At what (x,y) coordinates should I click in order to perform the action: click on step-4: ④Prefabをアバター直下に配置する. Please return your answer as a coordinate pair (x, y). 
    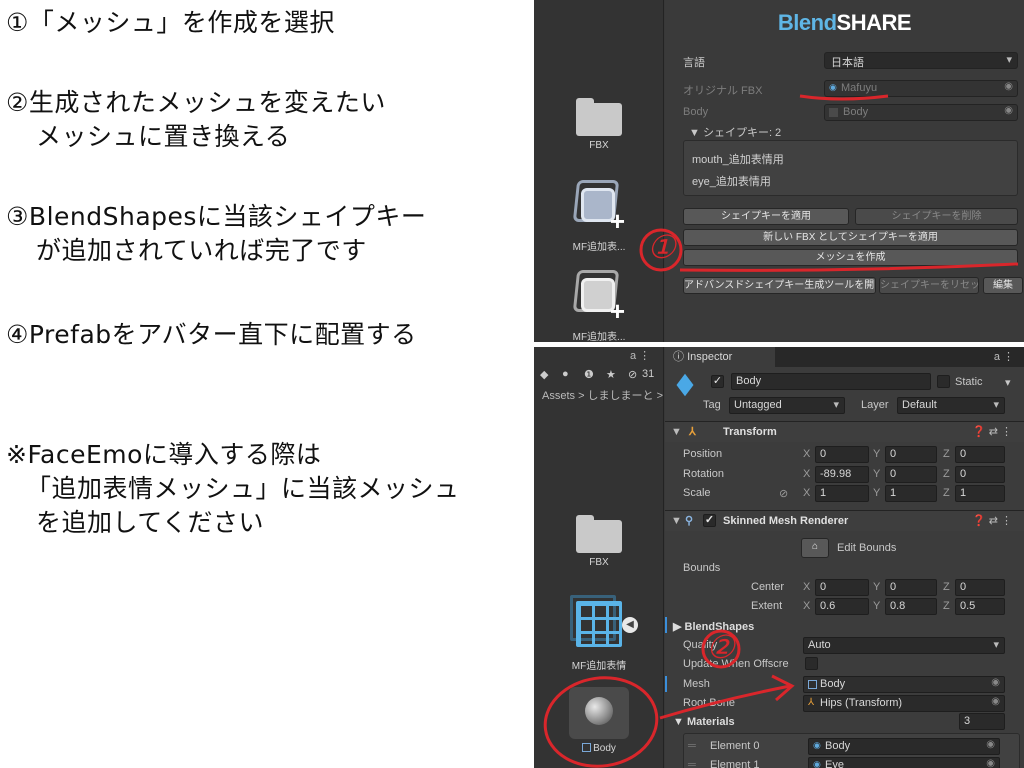
    Looking at the image, I should click on (211, 334).